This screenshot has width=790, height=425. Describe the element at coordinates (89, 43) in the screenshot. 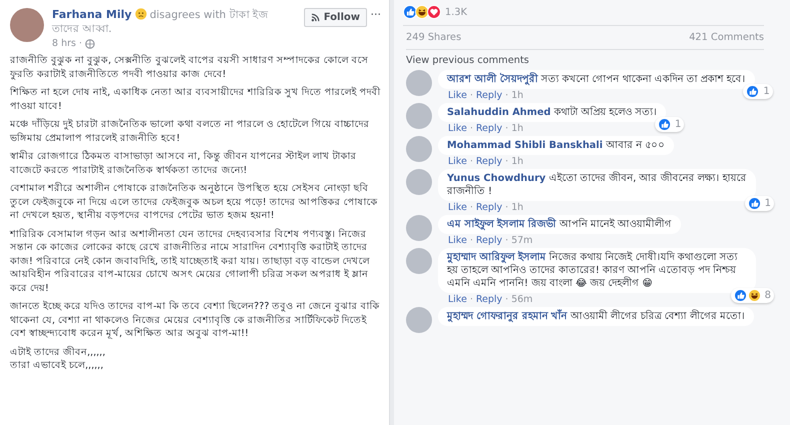

I see `globe-icon` at that location.